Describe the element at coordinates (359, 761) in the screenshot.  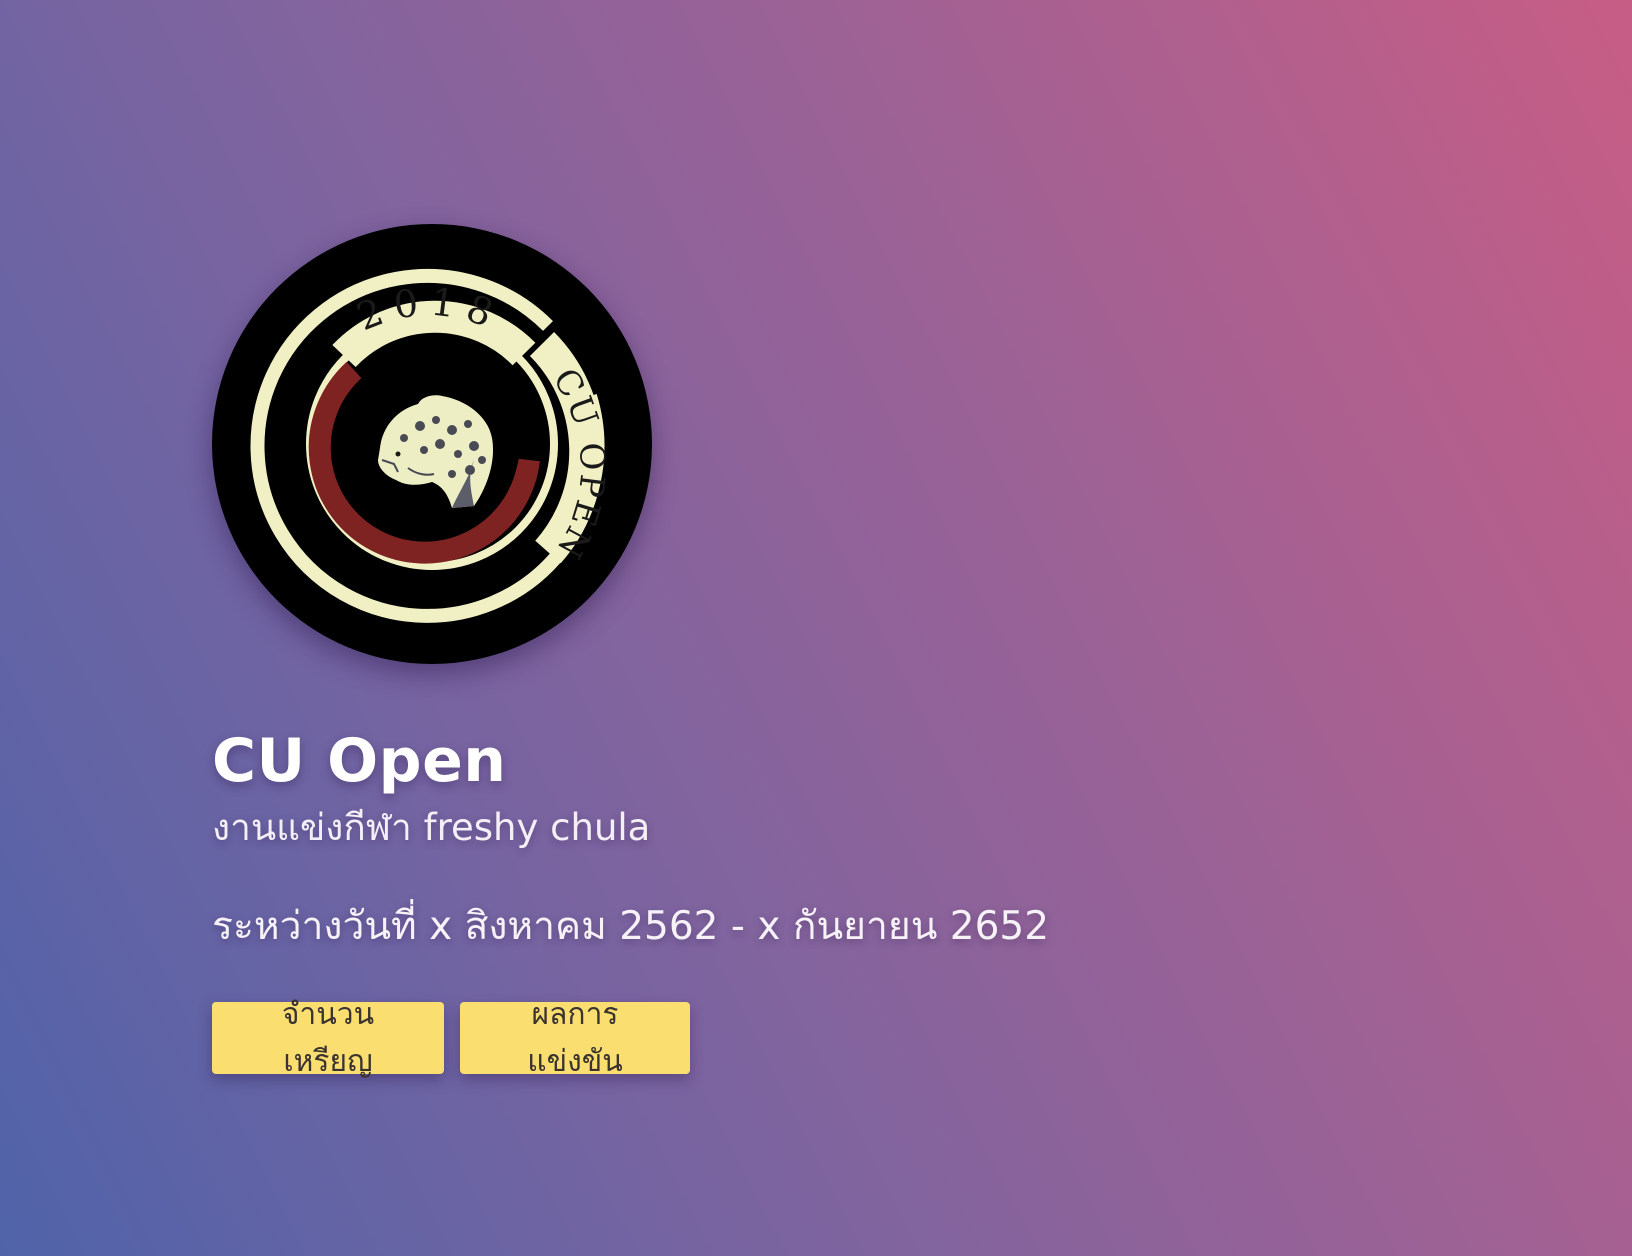
I see `page-title: CU Open` at that location.